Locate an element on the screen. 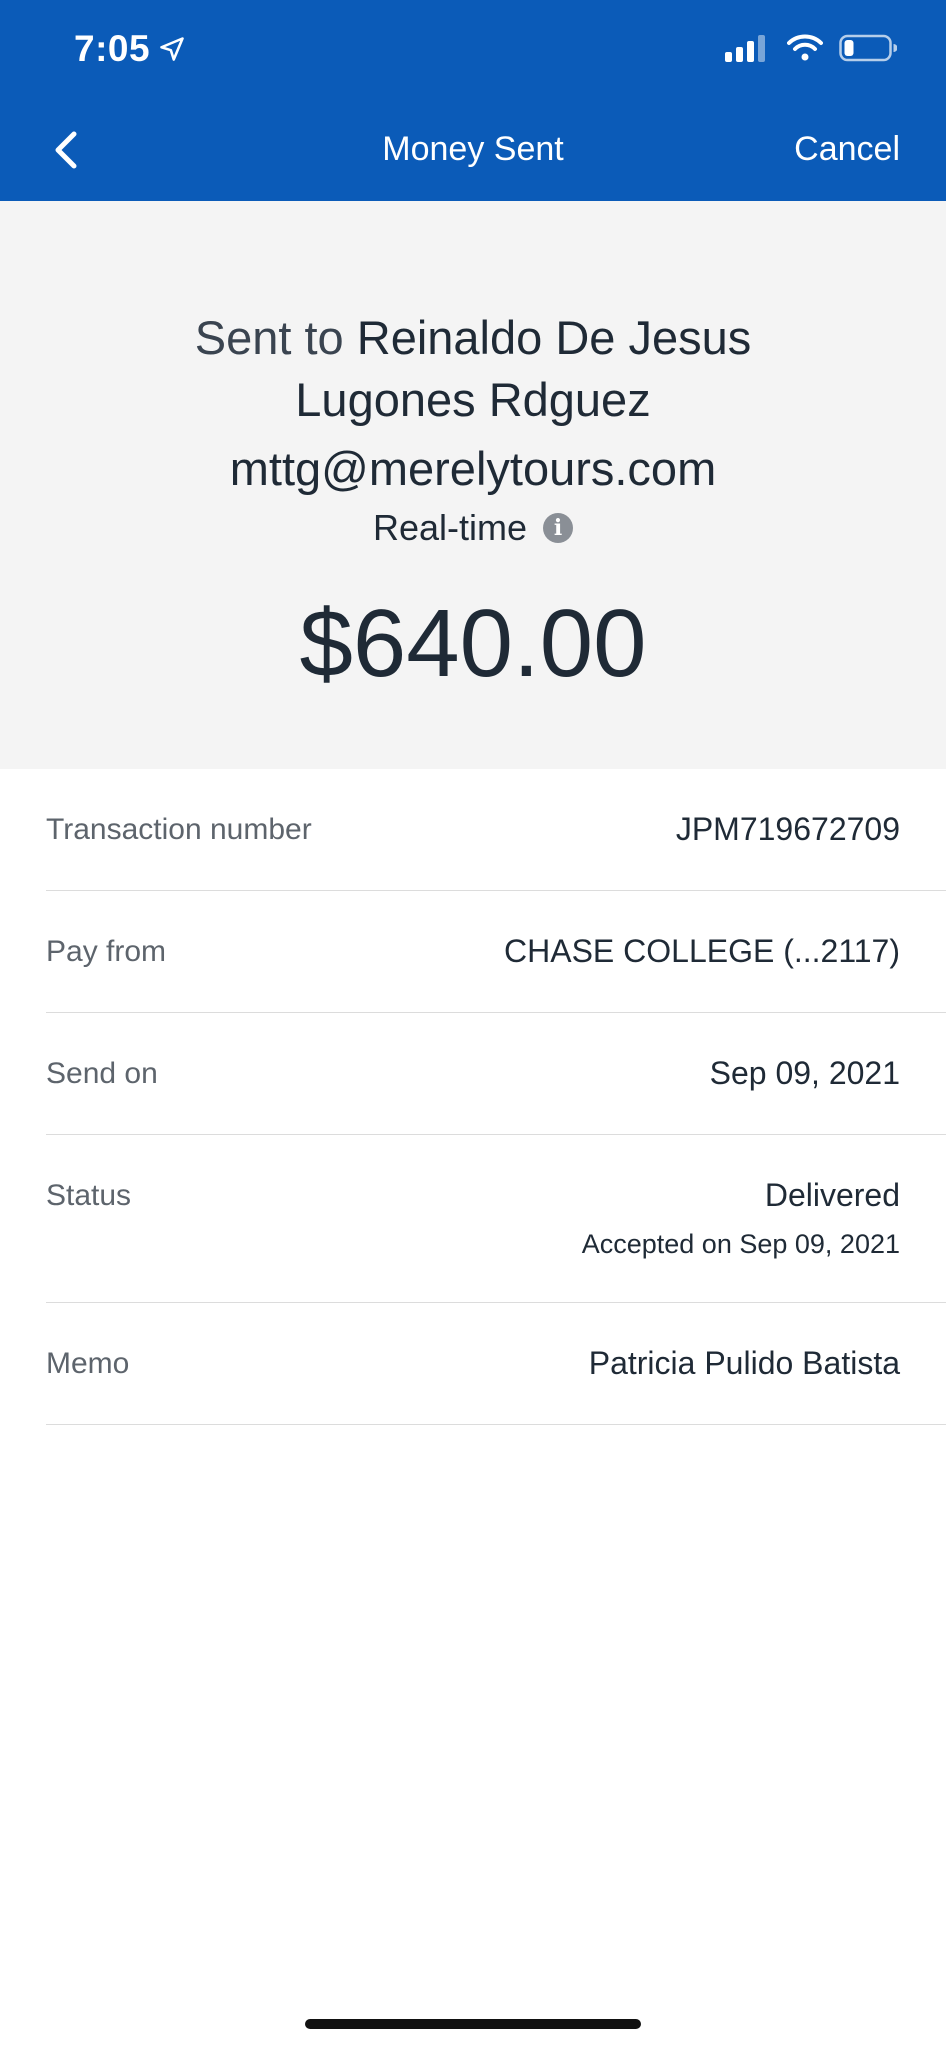 The image size is (946, 2048). status-value: Delivered is located at coordinates (832, 1195).